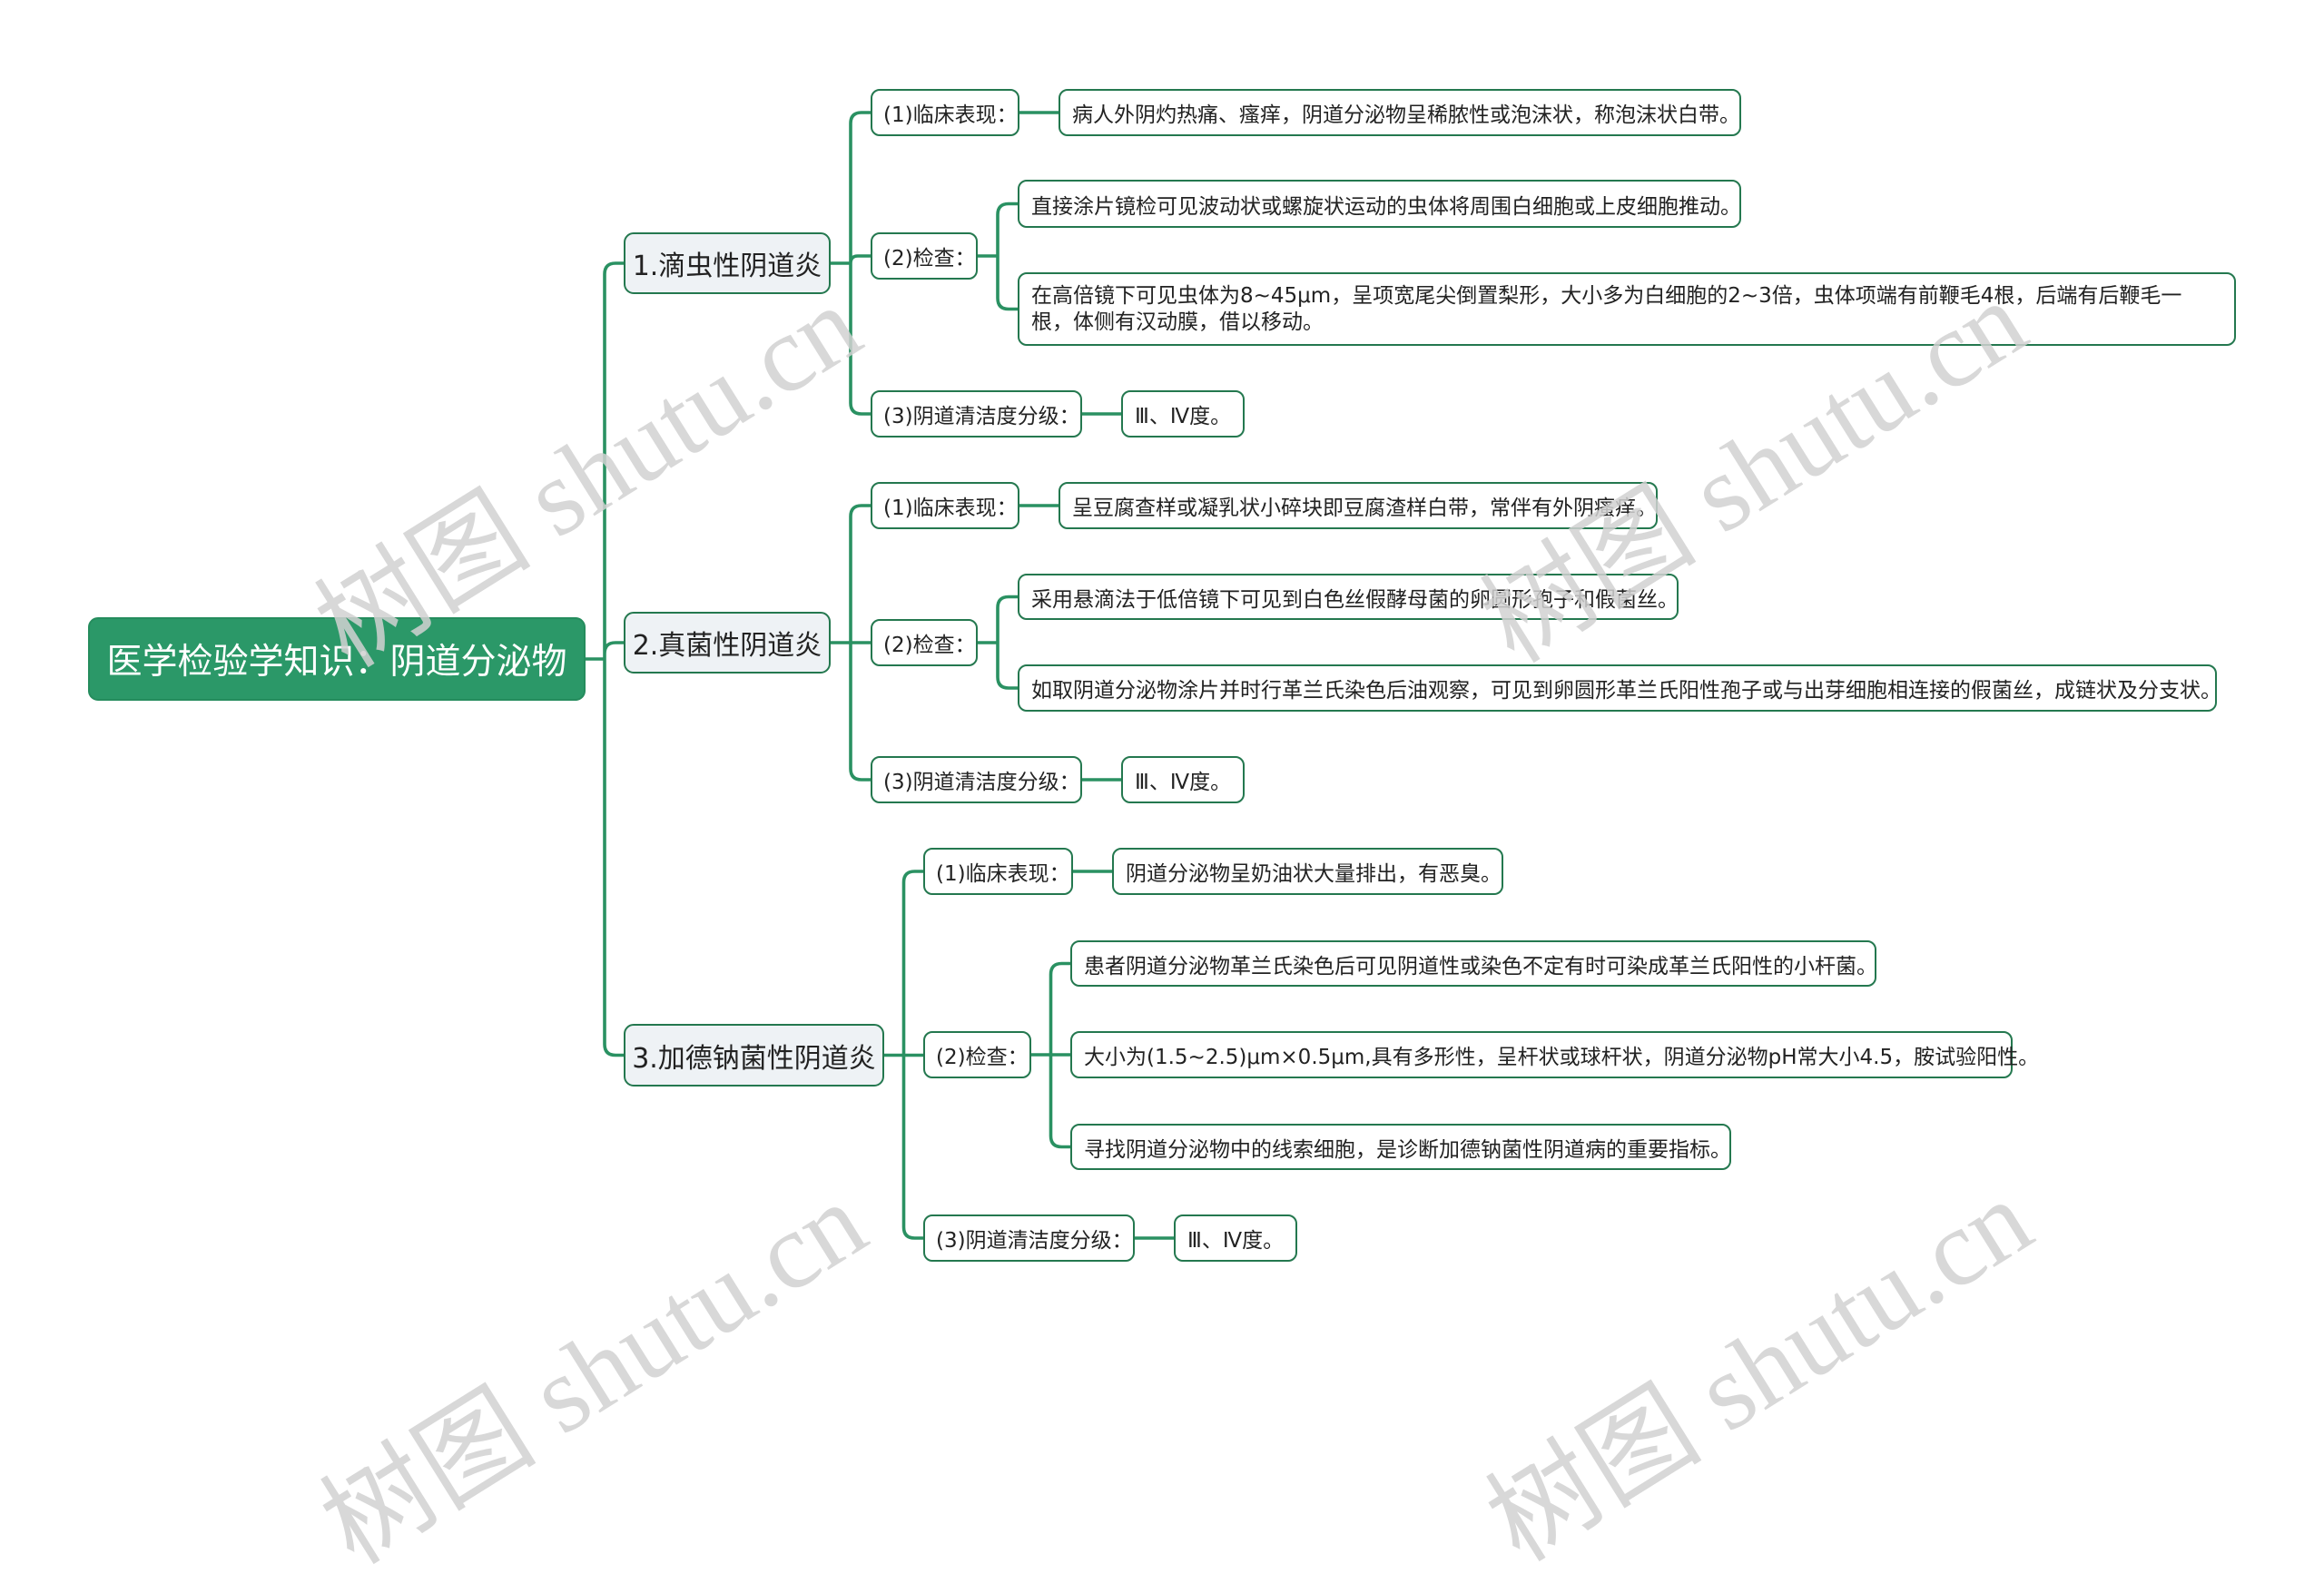 The height and width of the screenshot is (1593, 2324). I want to click on topic-trichomonas-vaginitis: 1.滴虫性阴道炎, so click(727, 263).